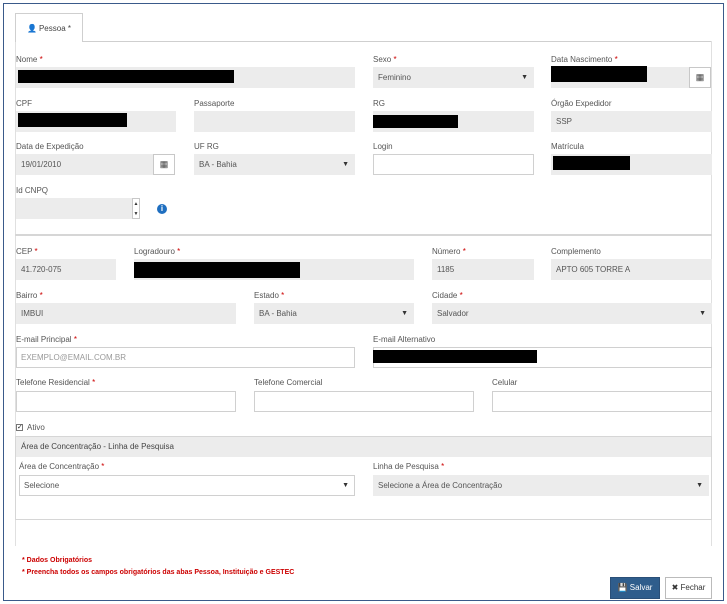 Image resolution: width=727 pixels, height=604 pixels. I want to click on nascimento-label: Data Nascimento *, so click(584, 59).